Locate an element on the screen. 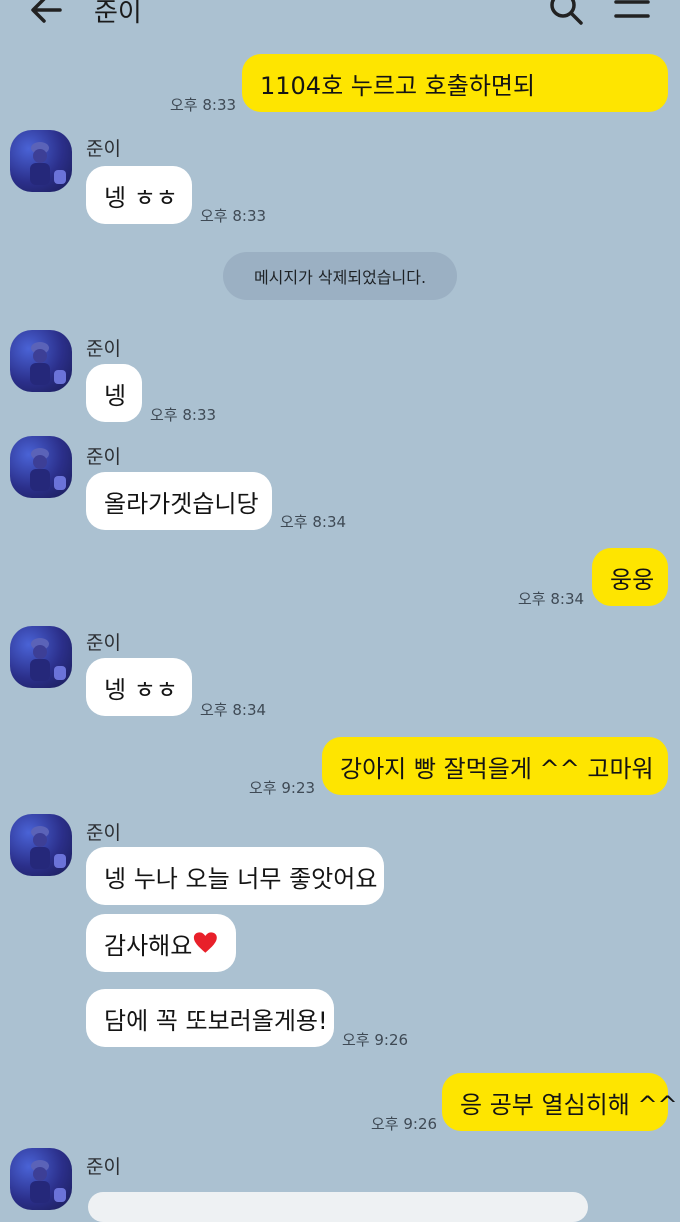  their-message-bubble: 올라가겟습니당 is located at coordinates (179, 501).